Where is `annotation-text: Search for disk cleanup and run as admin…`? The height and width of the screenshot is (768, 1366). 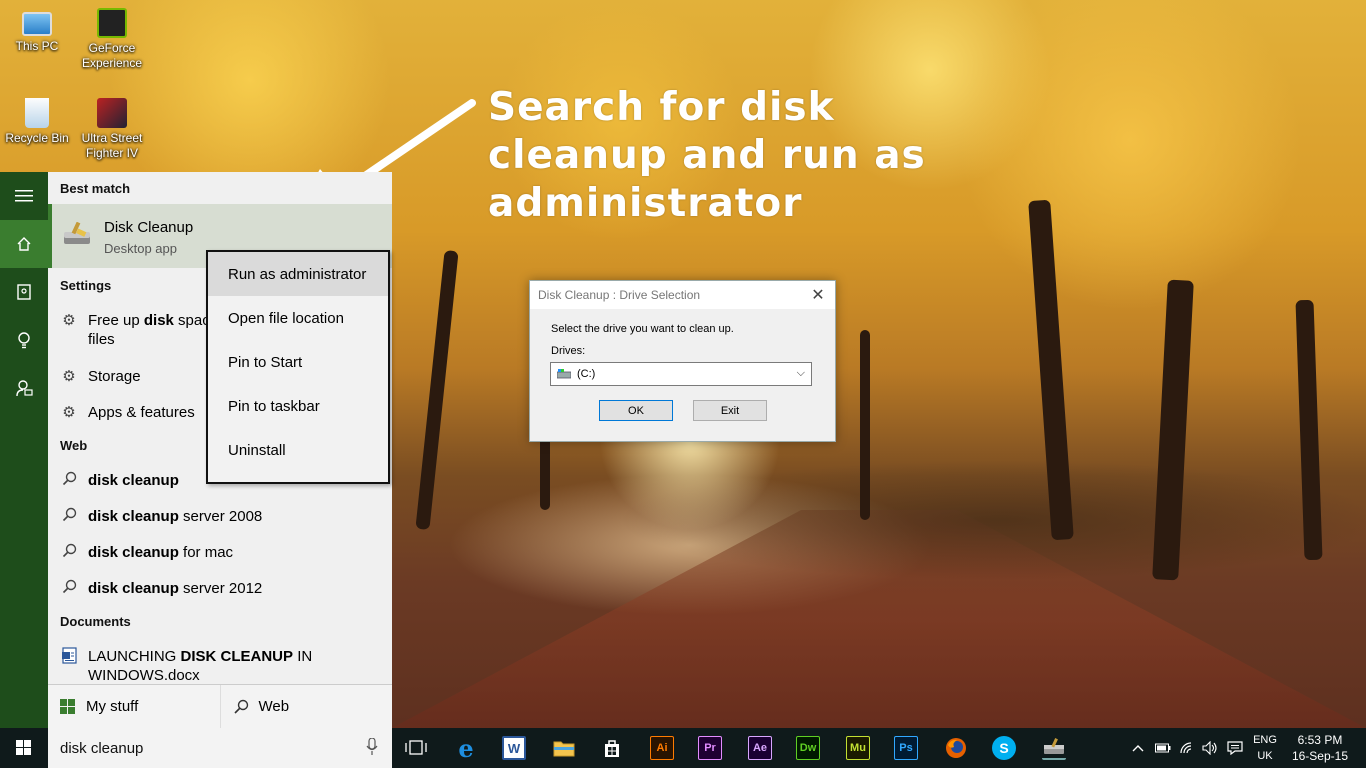
annotation-text: Search for disk cleanup and run as admin… is located at coordinates (707, 155).